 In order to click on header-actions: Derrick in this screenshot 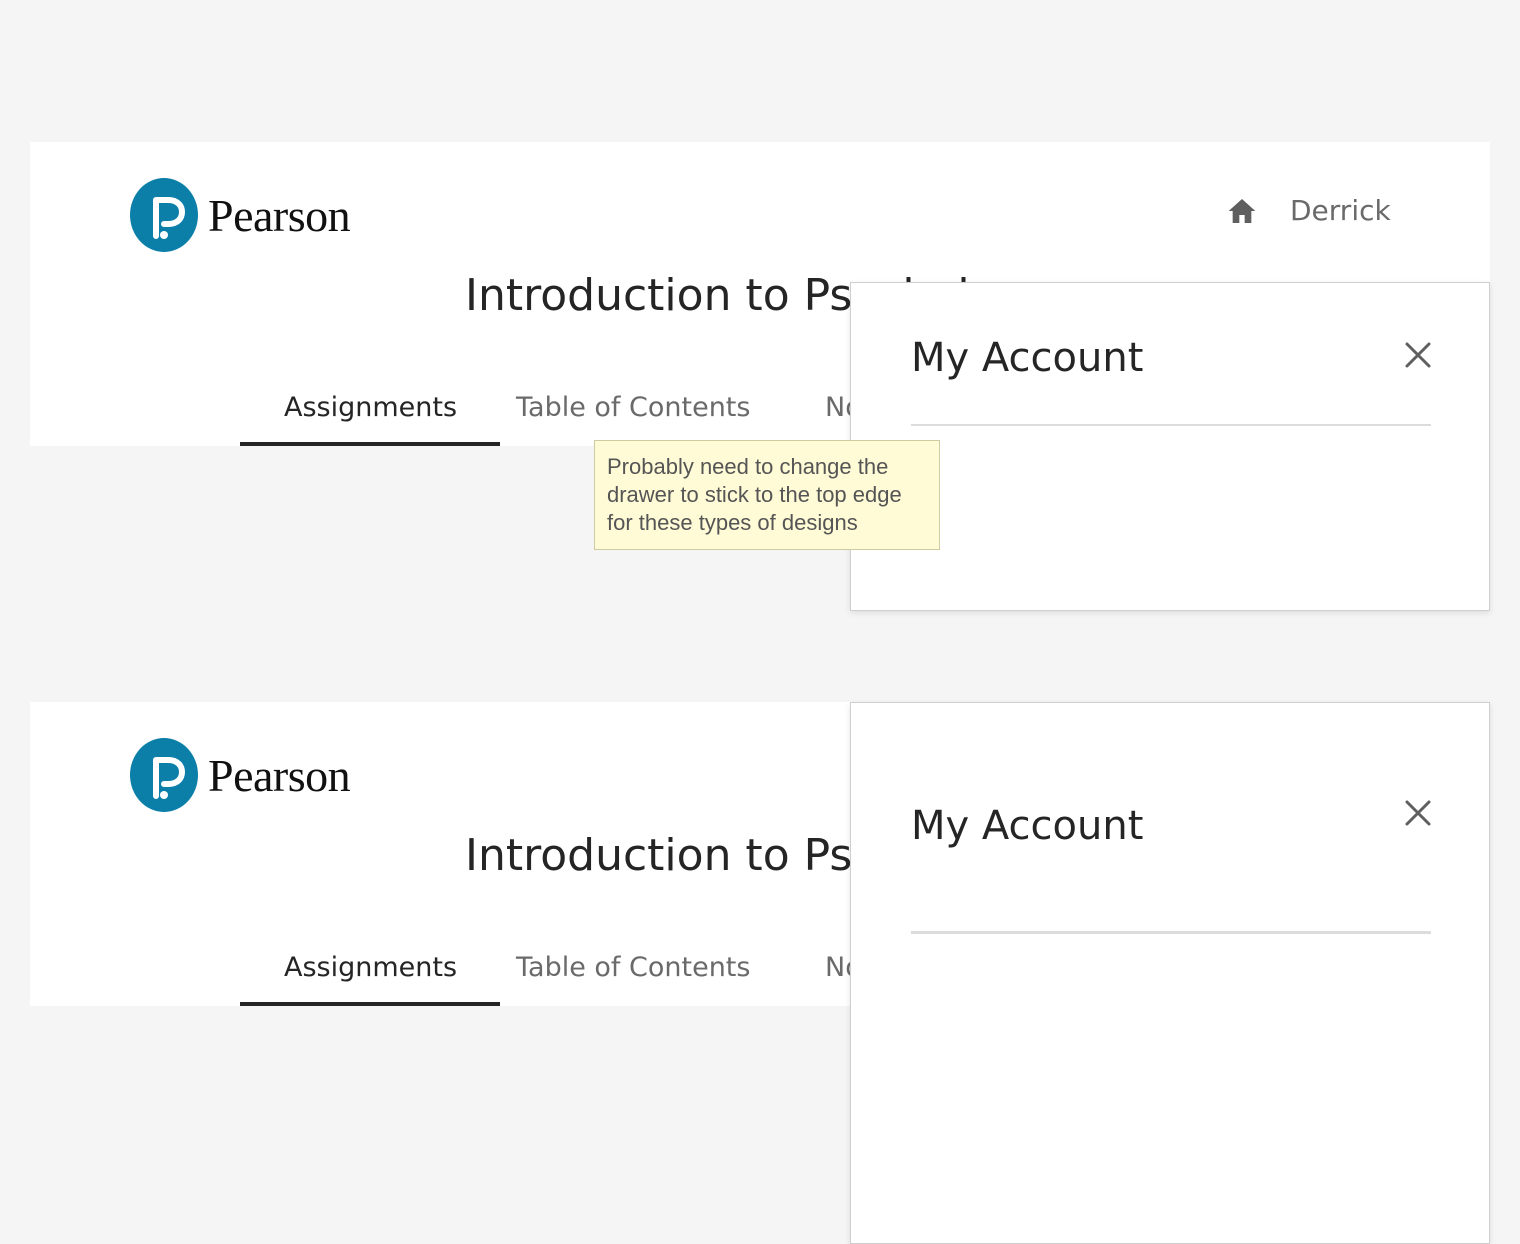, I will do `click(1308, 210)`.